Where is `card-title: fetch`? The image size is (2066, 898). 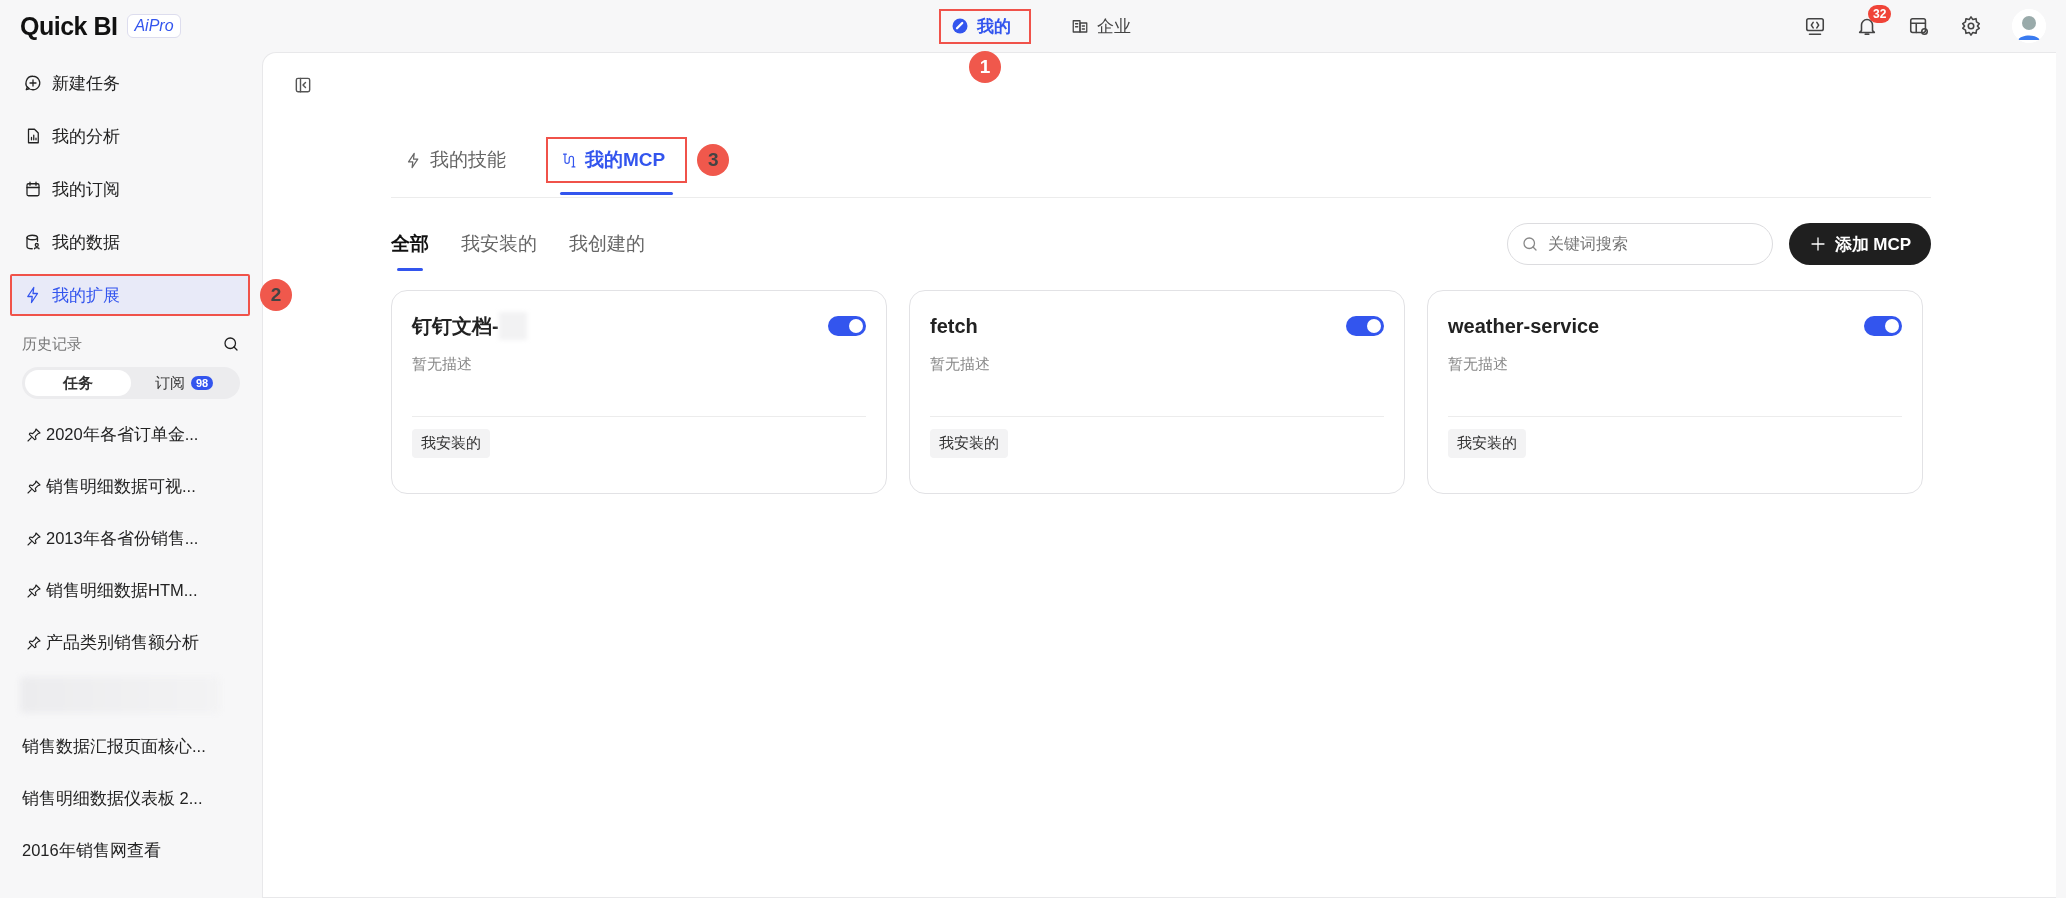
card-title: fetch is located at coordinates (954, 326).